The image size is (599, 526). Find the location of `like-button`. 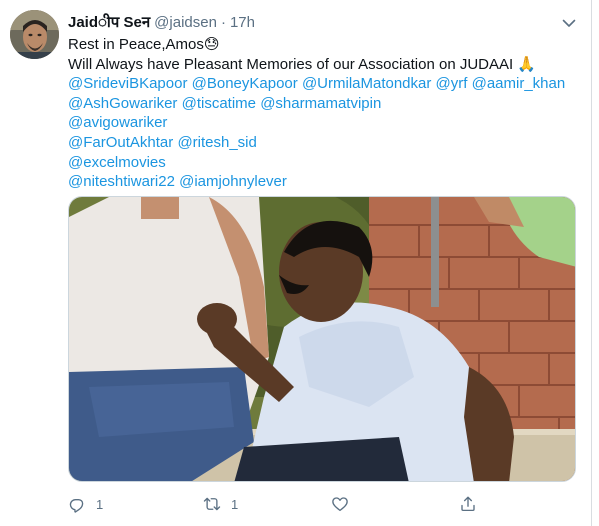

like-button is located at coordinates (395, 504).